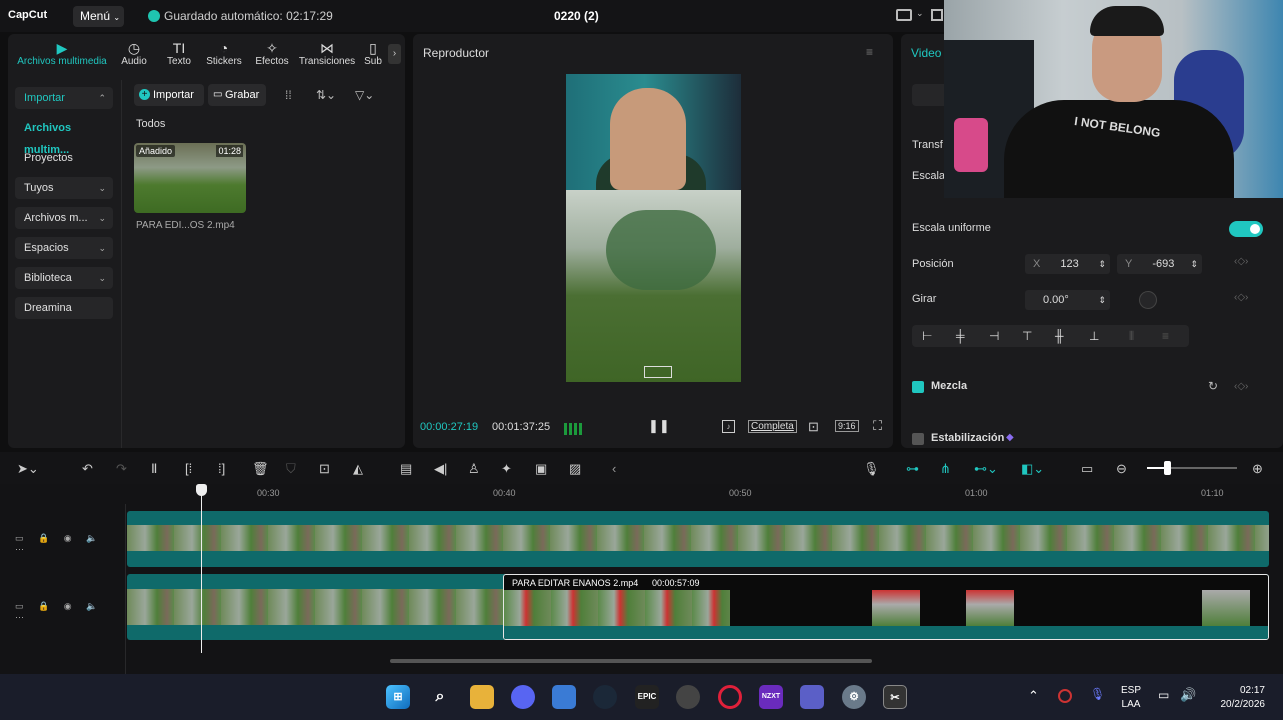 This screenshot has height=720, width=1283. What do you see at coordinates (869, 52) in the screenshot?
I see `menu-icon: ≡` at bounding box center [869, 52].